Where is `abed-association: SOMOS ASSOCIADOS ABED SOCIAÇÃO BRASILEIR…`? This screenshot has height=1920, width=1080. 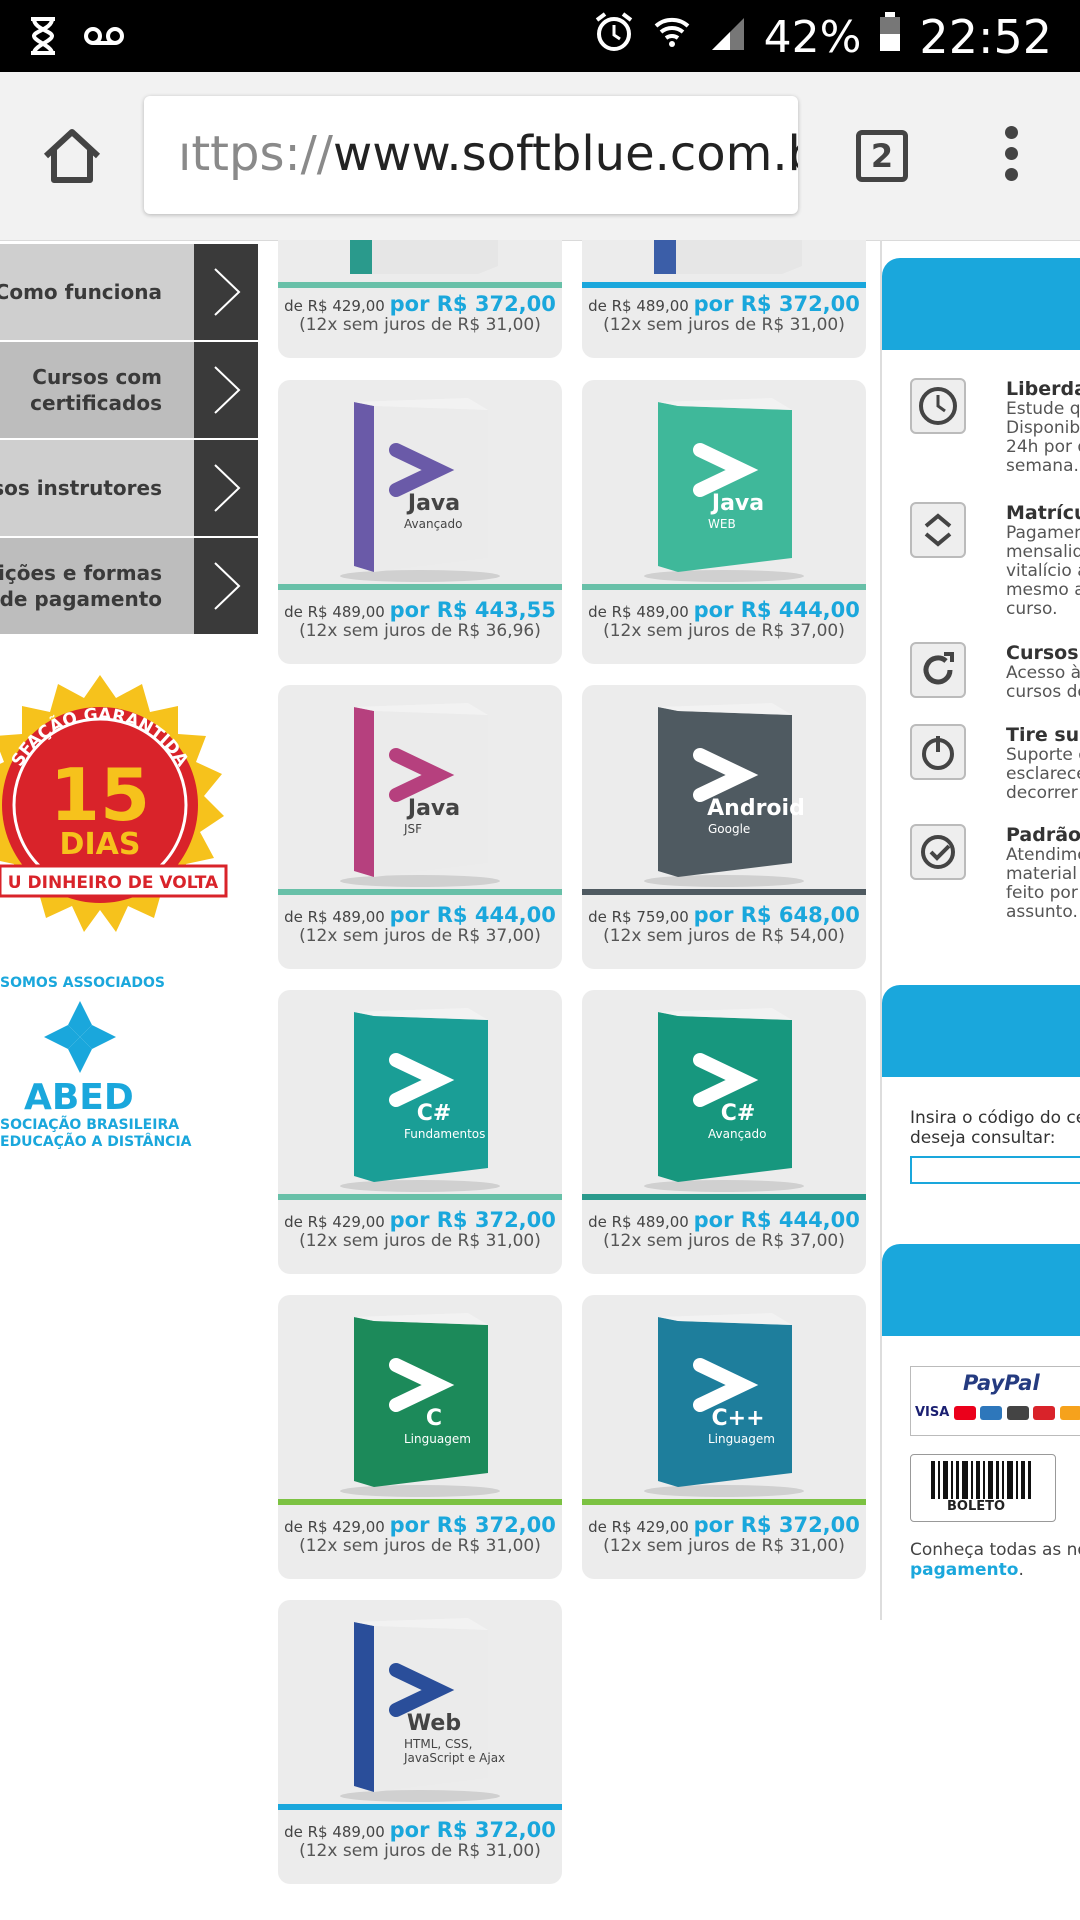
abed-association: SOMOS ASSOCIADOS ABED SOCIAÇÃO BRASILEIR… is located at coordinates (100, 1062).